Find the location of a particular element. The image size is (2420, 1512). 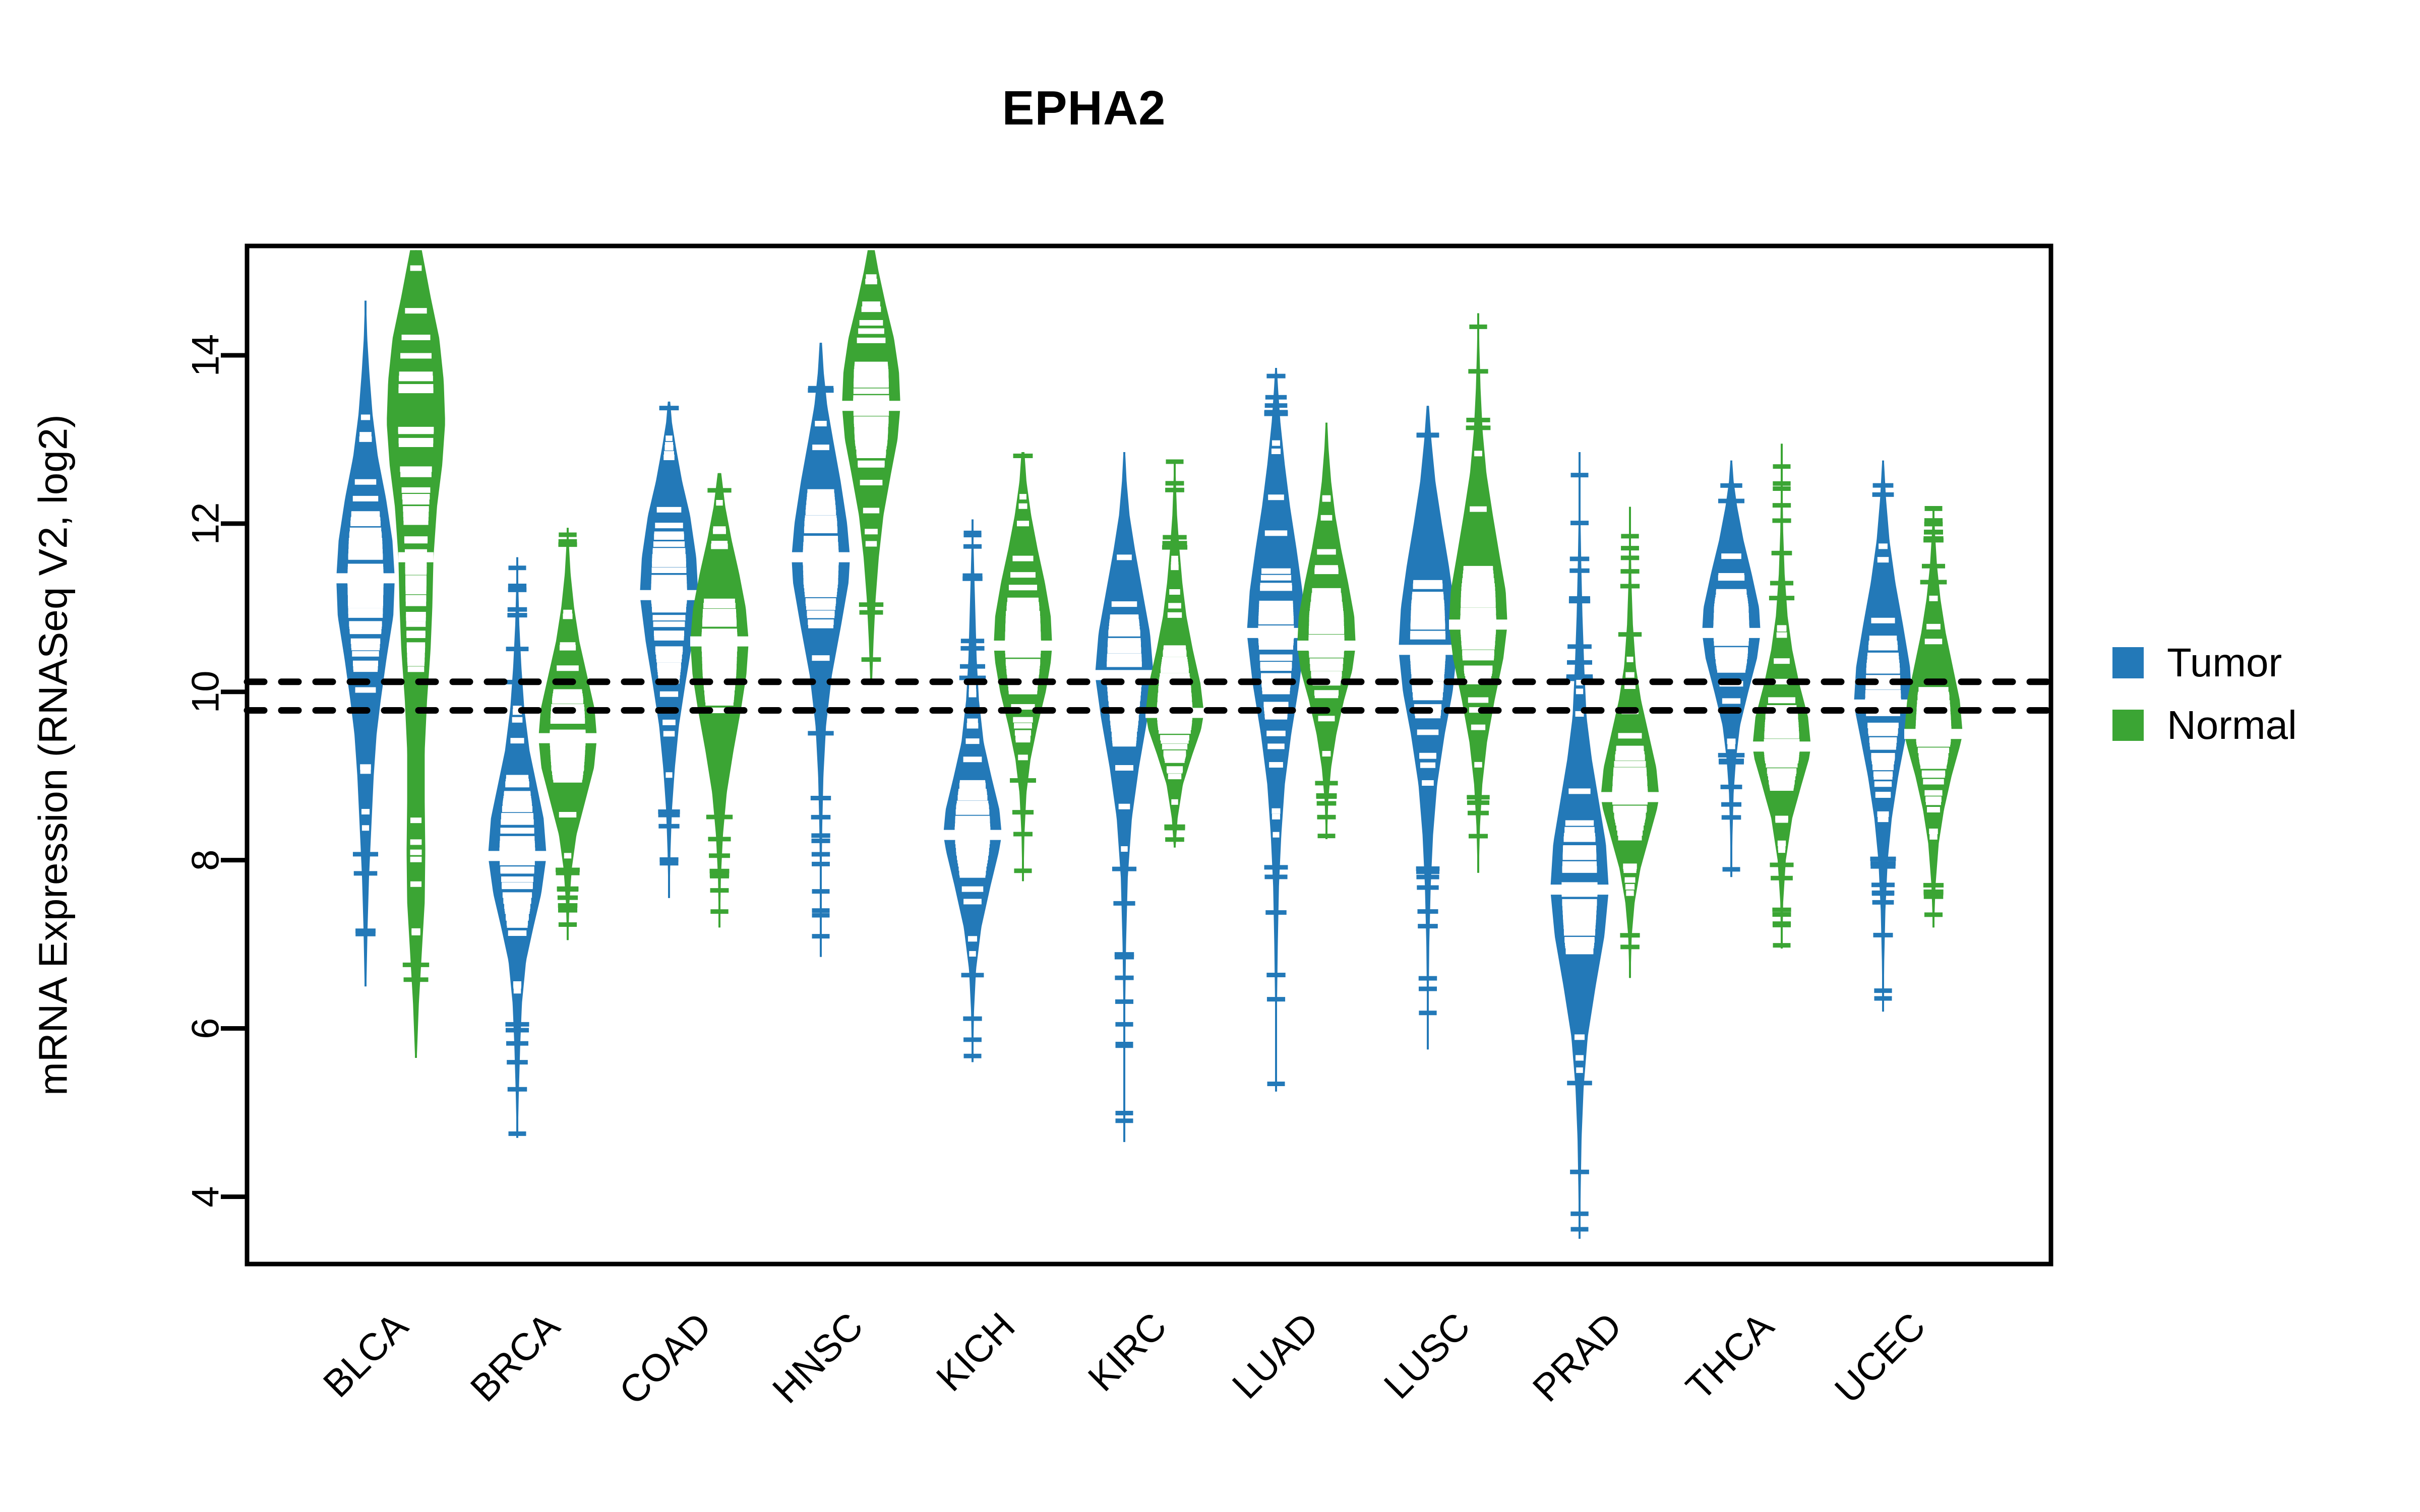

y-axis-tick-label: 14 is located at coordinates (206, 355).